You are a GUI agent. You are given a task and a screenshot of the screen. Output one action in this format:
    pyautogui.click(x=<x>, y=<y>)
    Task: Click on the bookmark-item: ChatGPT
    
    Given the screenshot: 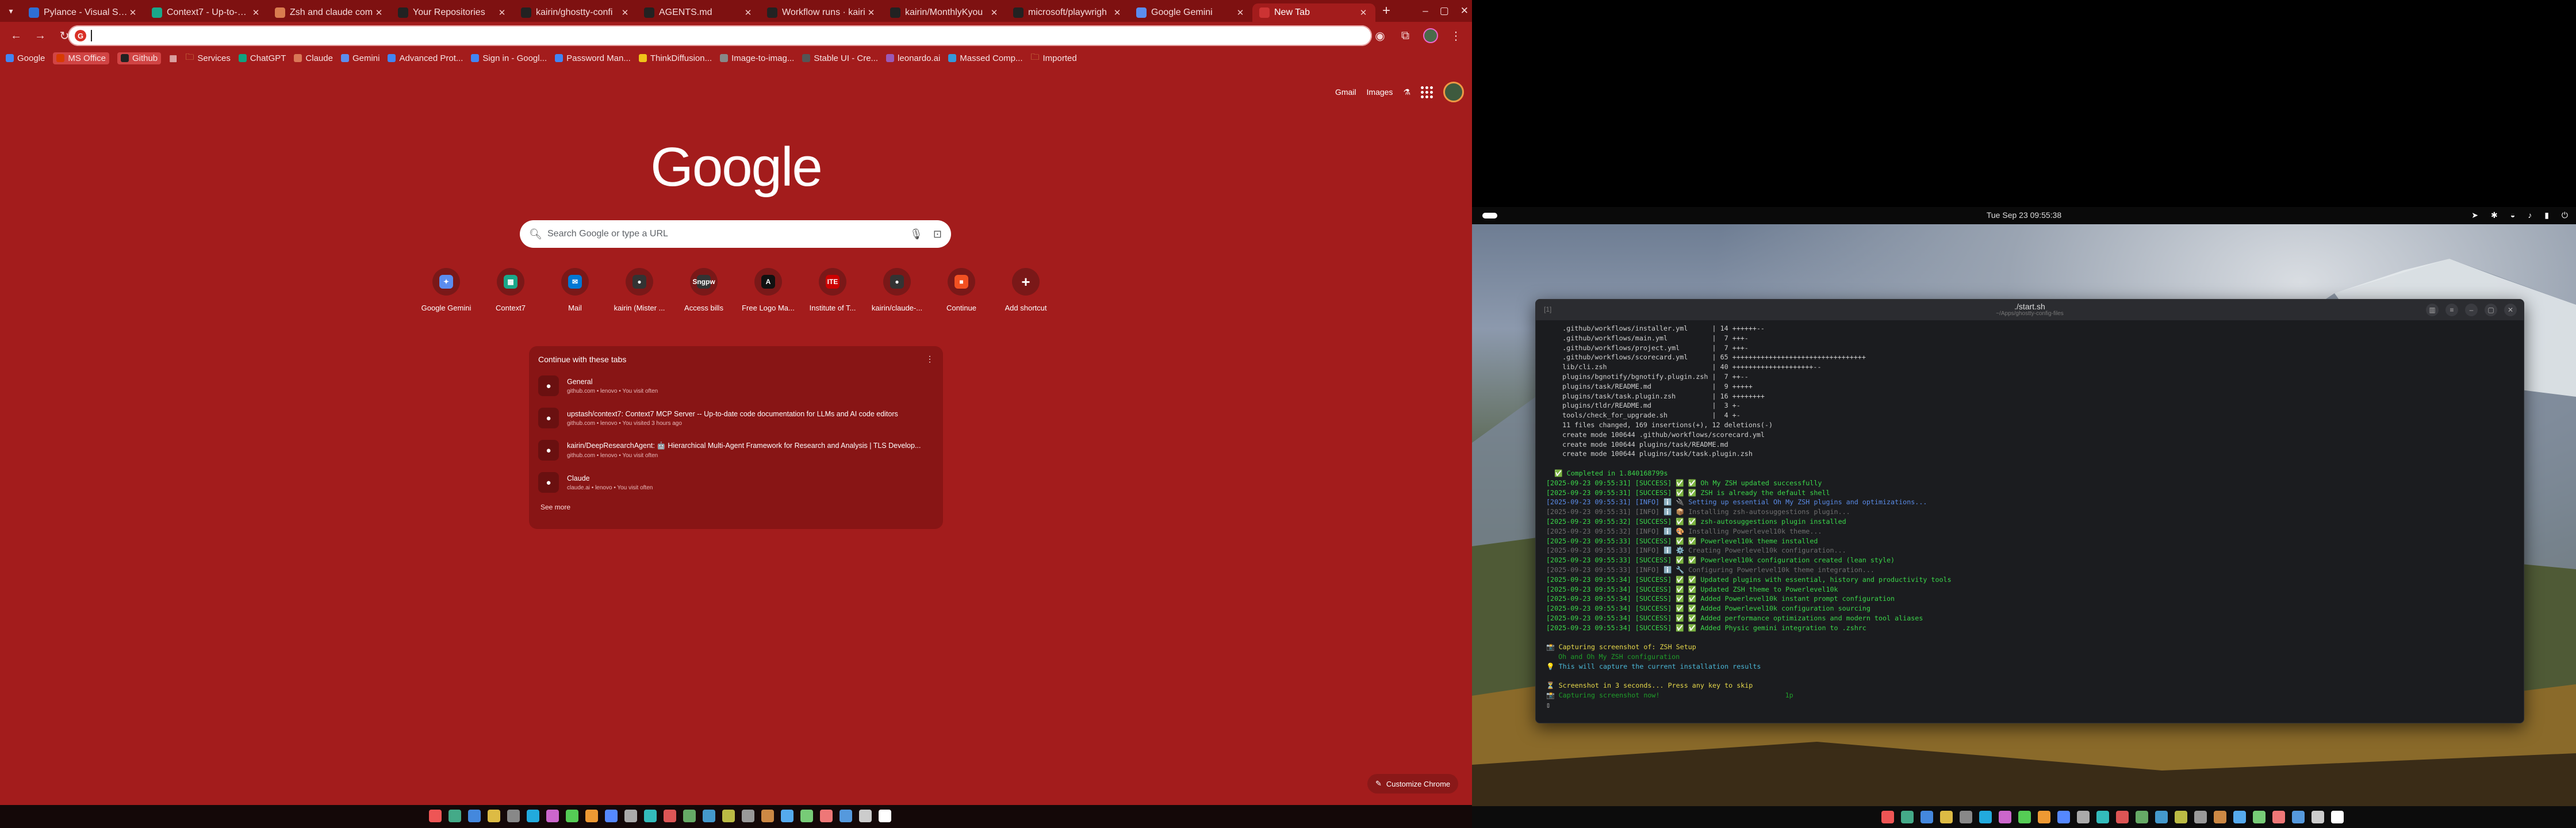 What is the action you would take?
    pyautogui.click(x=262, y=58)
    